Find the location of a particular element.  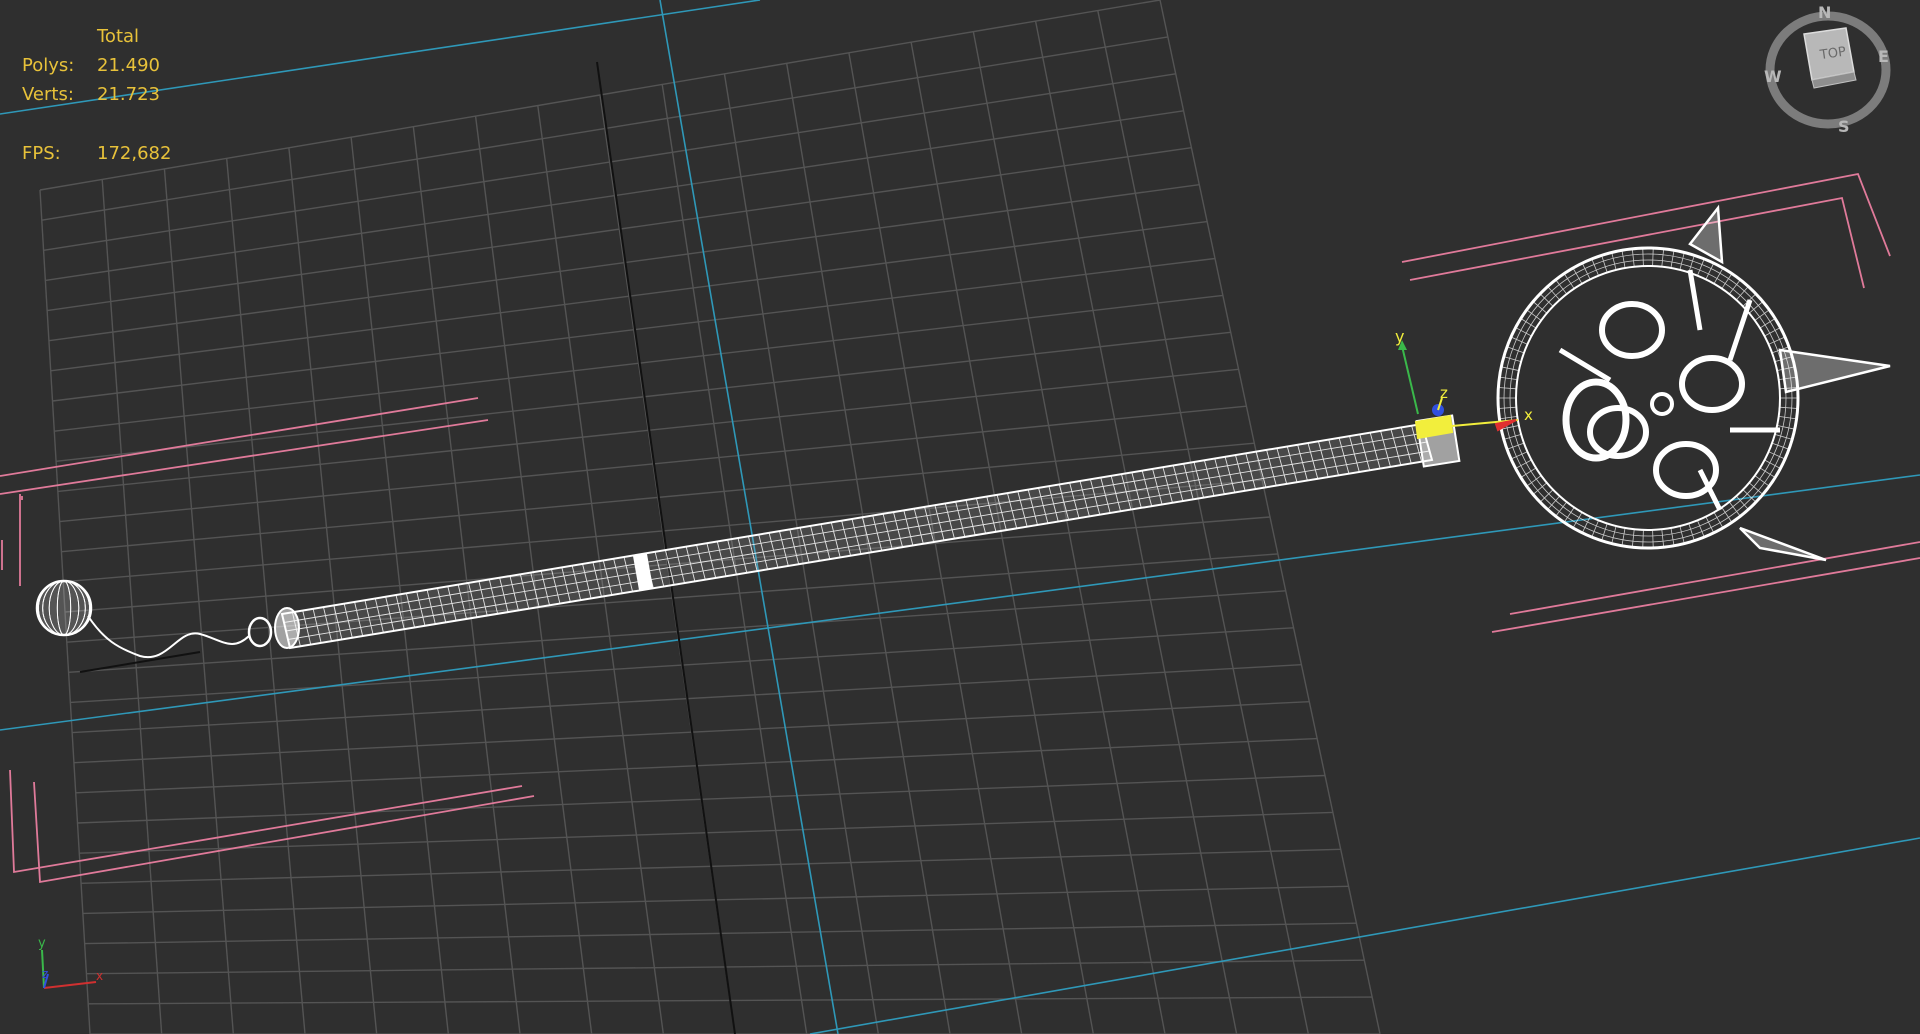

crest-outer-ring is located at coordinates (1648, 398).